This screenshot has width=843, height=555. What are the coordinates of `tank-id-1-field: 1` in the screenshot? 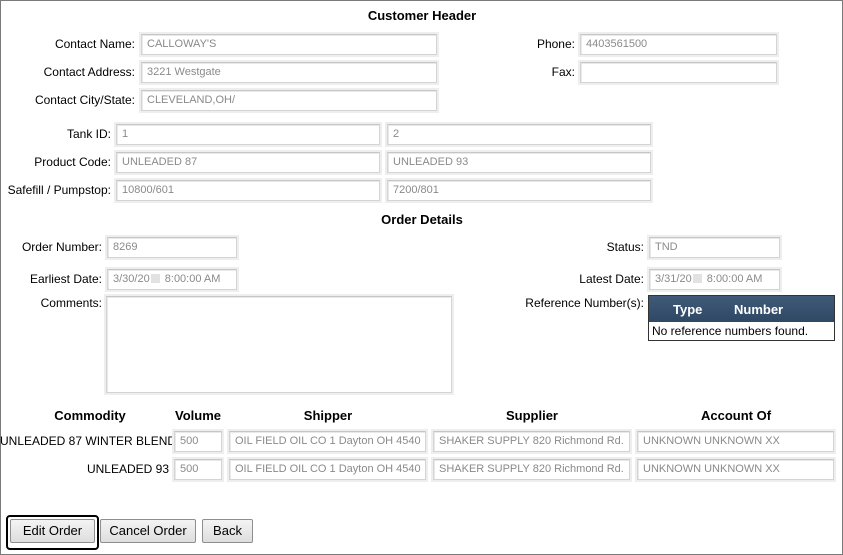 It's located at (248, 134).